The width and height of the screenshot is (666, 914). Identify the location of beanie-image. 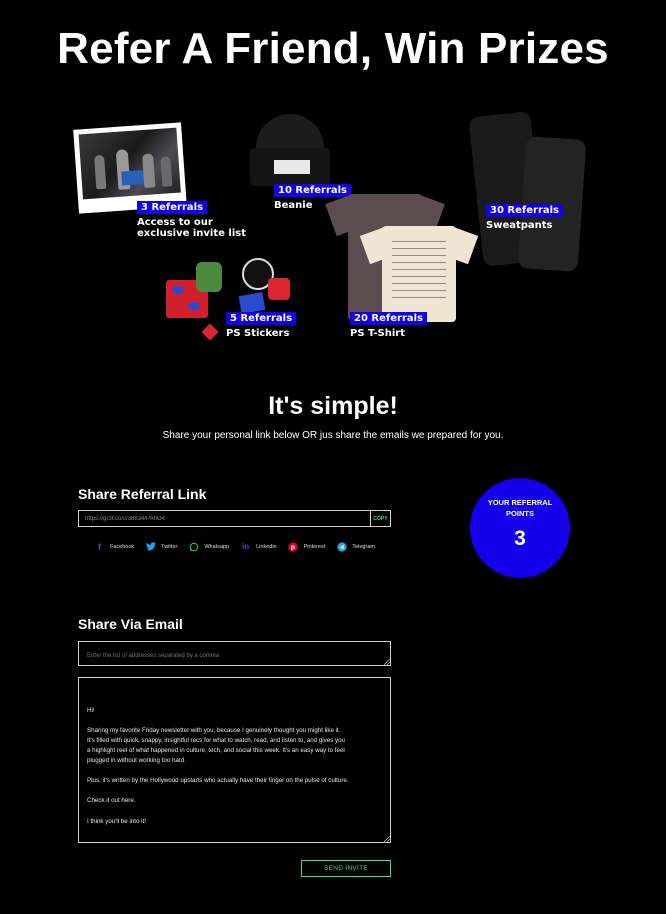
(290, 150).